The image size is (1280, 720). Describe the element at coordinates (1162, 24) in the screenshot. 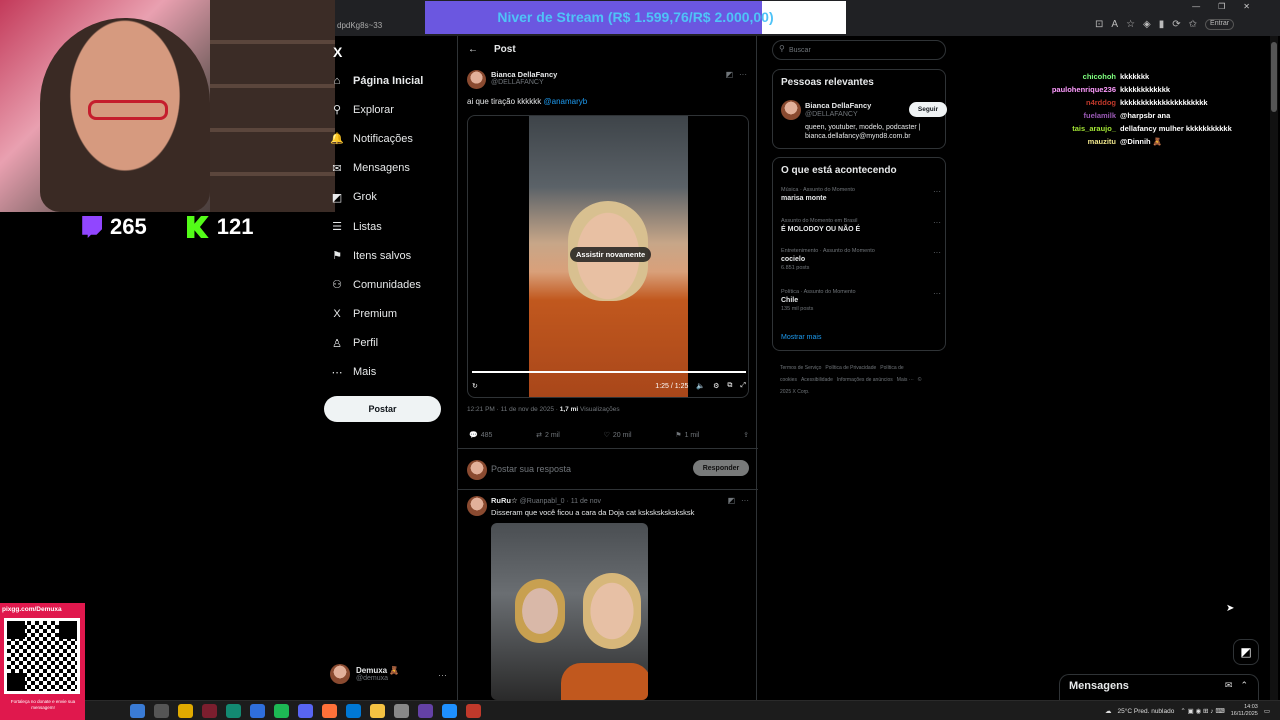

I see `split-screen-icon: ▮` at that location.